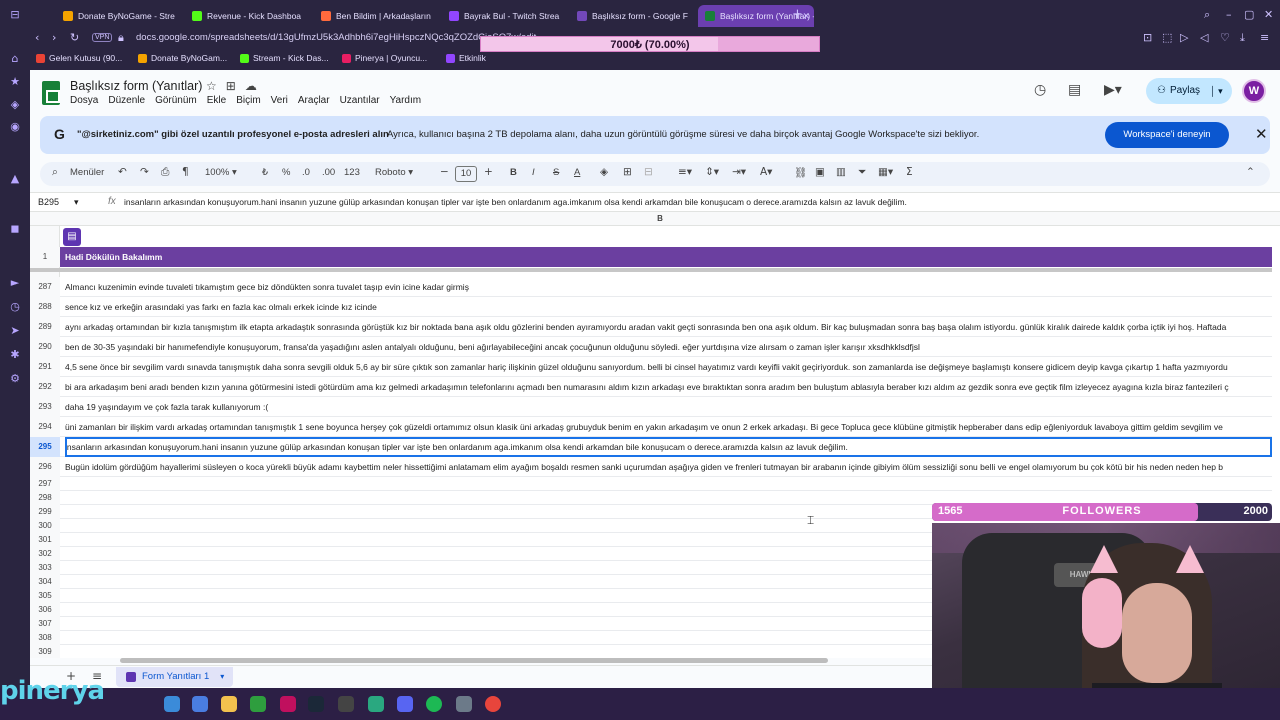 Image resolution: width=1280 pixels, height=720 pixels. Describe the element at coordinates (405, 704) in the screenshot. I see `discord-icon` at that location.